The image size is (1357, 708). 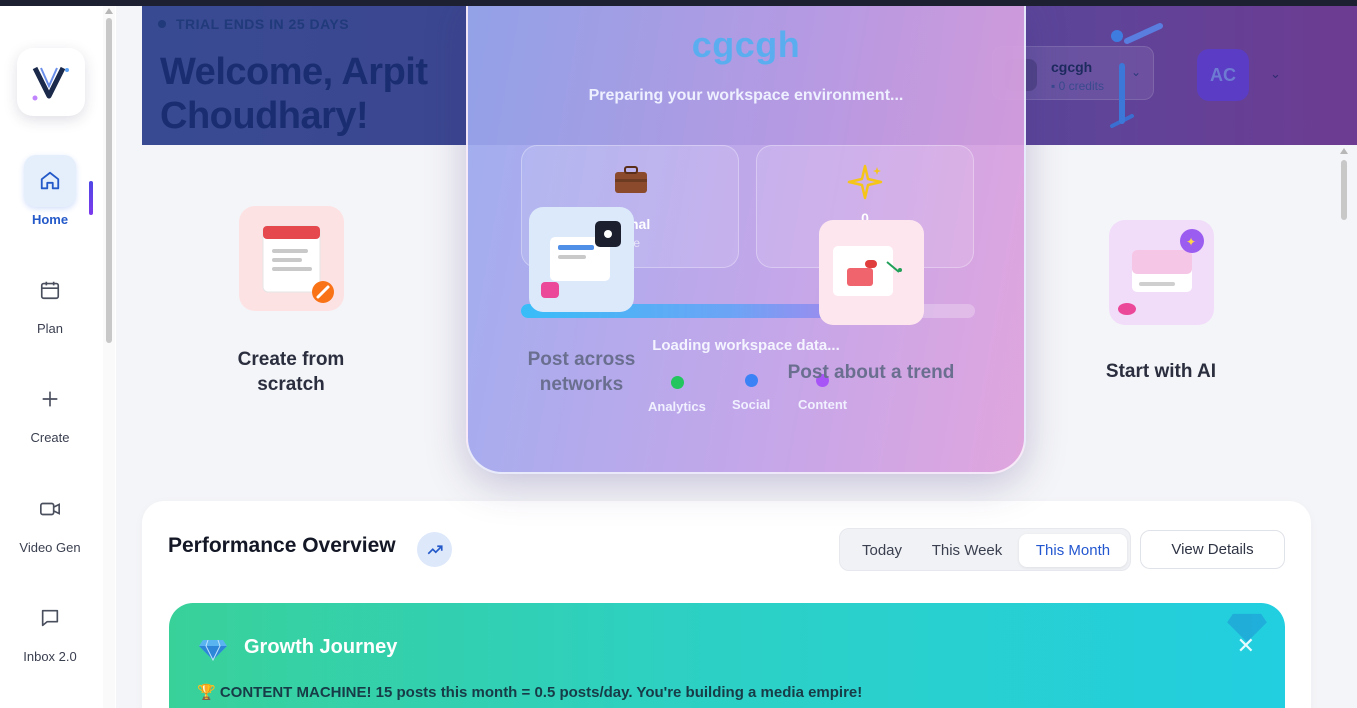 I want to click on sidebar-item-video-gen: Video Gen, so click(x=50, y=519).